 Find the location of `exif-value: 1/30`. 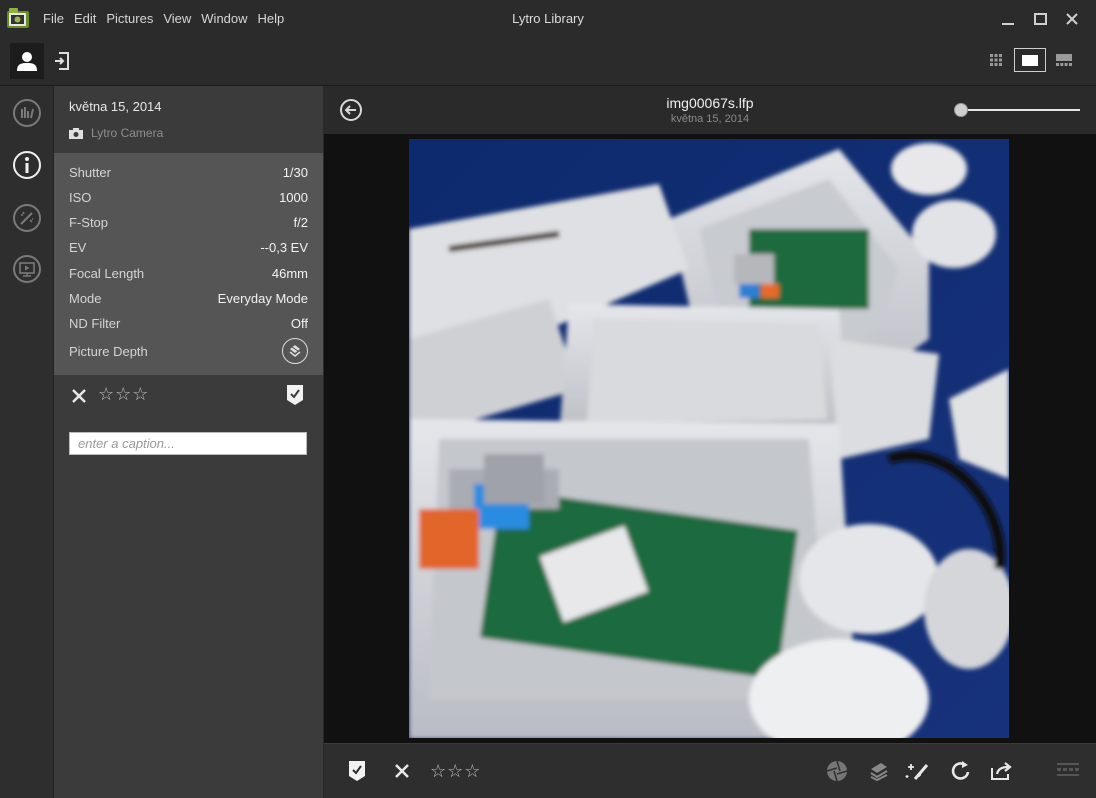

exif-value: 1/30 is located at coordinates (295, 172).